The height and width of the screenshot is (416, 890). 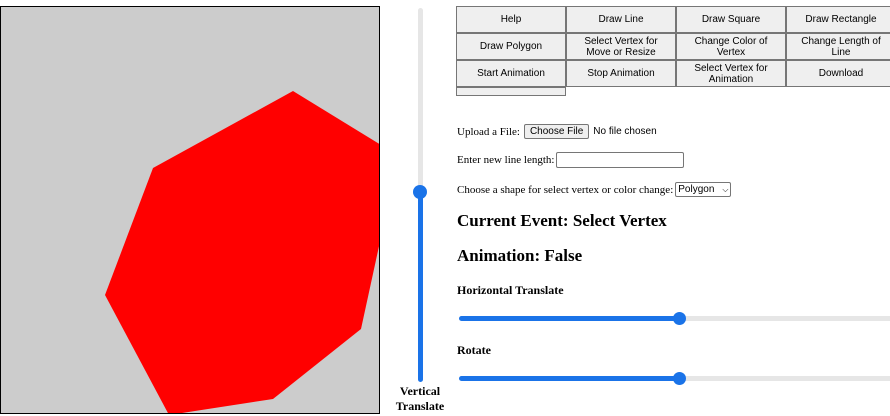 What do you see at coordinates (731, 19) in the screenshot?
I see `draw-square-button: Draw Square` at bounding box center [731, 19].